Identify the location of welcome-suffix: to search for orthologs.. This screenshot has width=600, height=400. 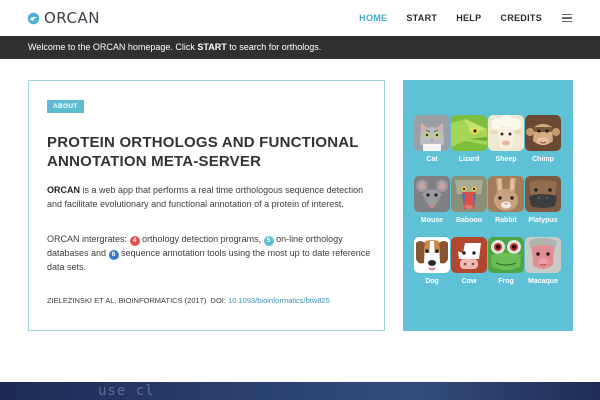
(274, 47).